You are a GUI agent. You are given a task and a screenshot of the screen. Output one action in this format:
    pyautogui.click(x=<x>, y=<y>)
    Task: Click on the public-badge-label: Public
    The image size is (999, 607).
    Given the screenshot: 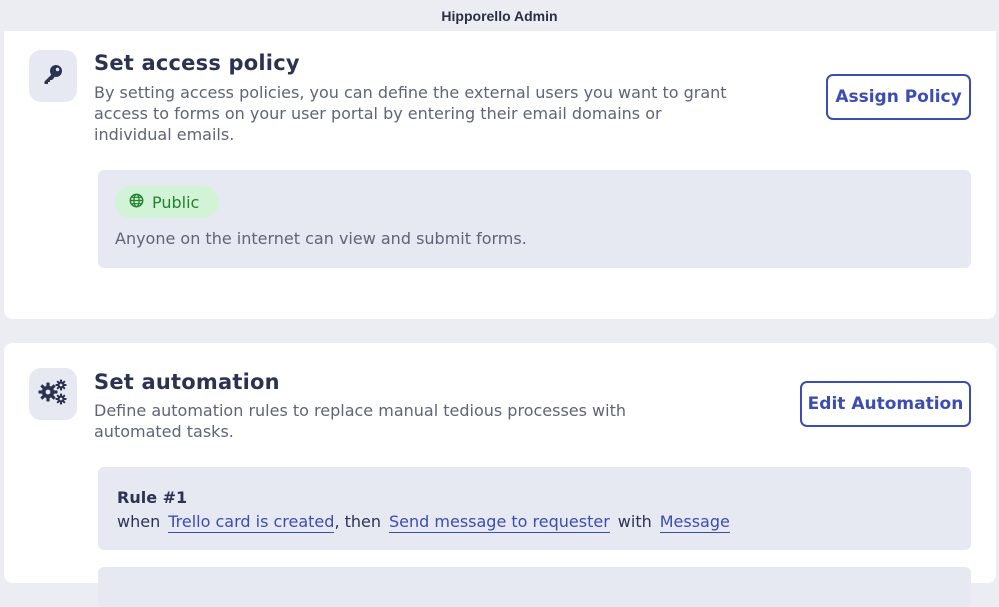 What is the action you would take?
    pyautogui.click(x=176, y=202)
    